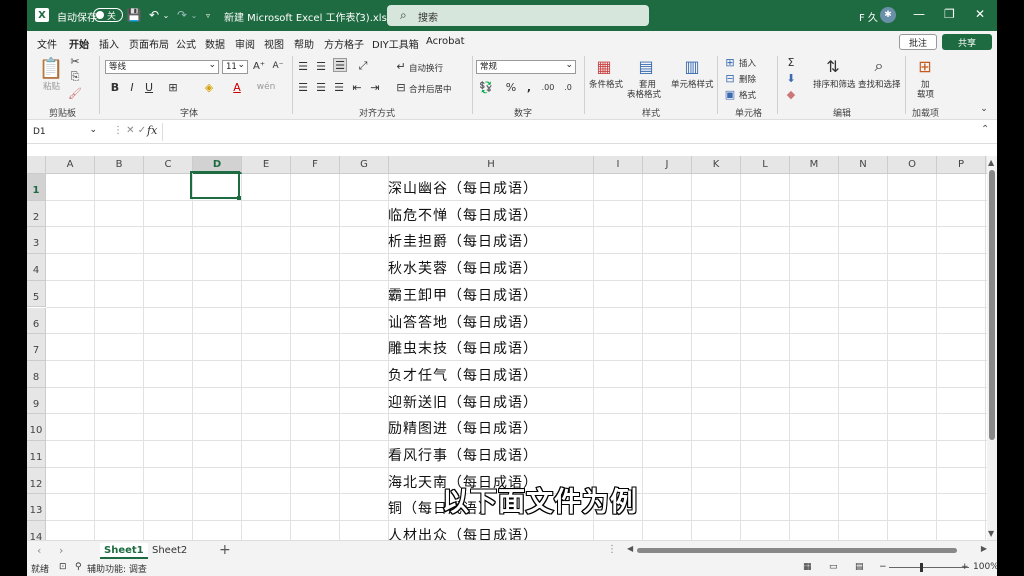  What do you see at coordinates (511, 87) in the screenshot?
I see `percent-icon: %` at bounding box center [511, 87].